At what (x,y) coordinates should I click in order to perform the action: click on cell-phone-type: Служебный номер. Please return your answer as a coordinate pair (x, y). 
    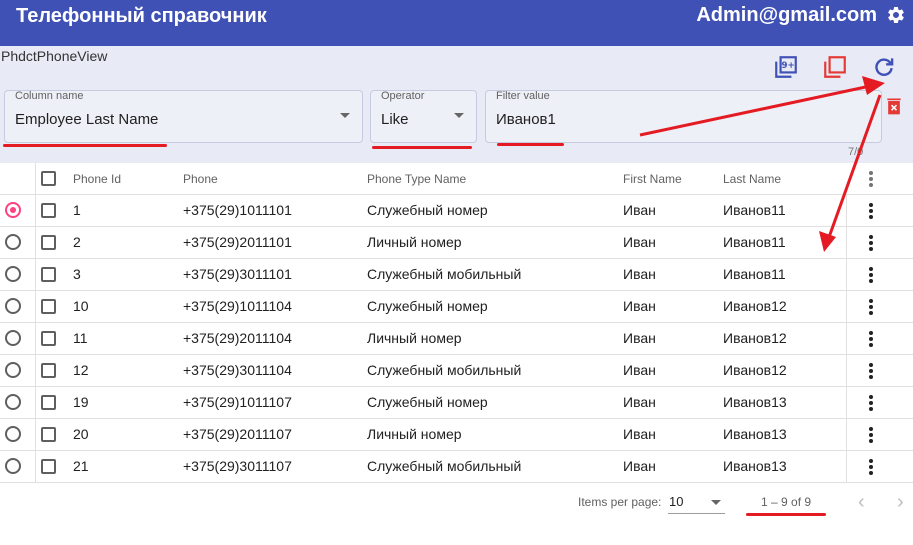
    Looking at the image, I should click on (427, 210).